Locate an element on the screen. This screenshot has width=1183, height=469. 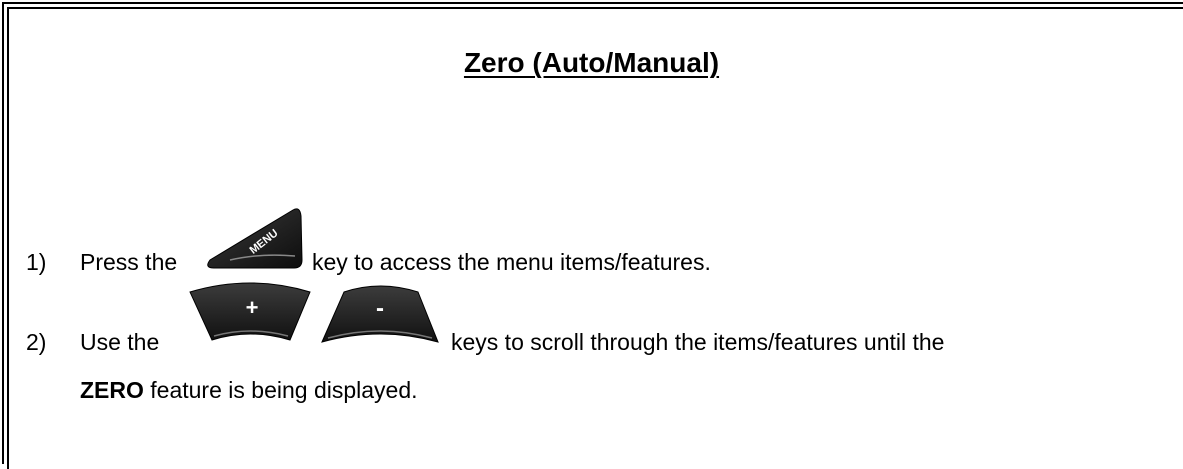
step-2-number: 2) is located at coordinates (36, 342).